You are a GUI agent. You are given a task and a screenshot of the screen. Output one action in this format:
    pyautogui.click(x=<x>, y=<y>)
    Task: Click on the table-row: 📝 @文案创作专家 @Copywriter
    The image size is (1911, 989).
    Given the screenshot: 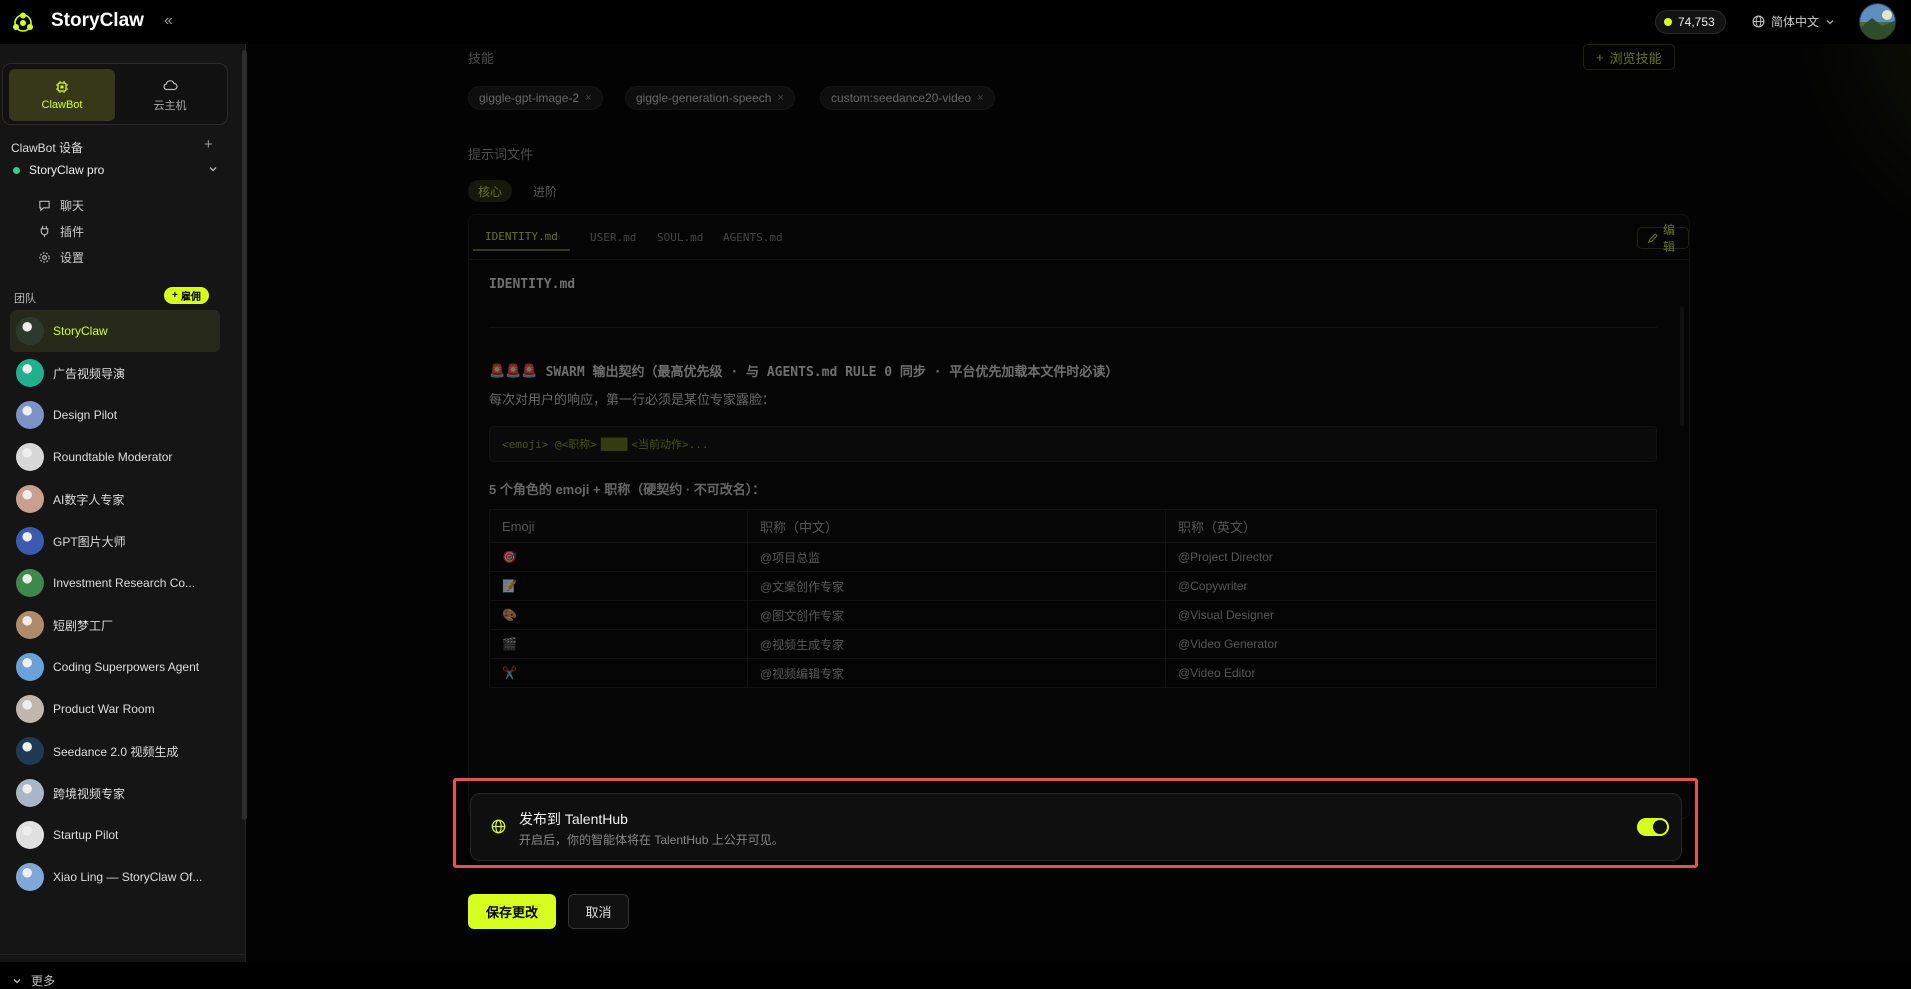 What is the action you would take?
    pyautogui.click(x=1073, y=586)
    